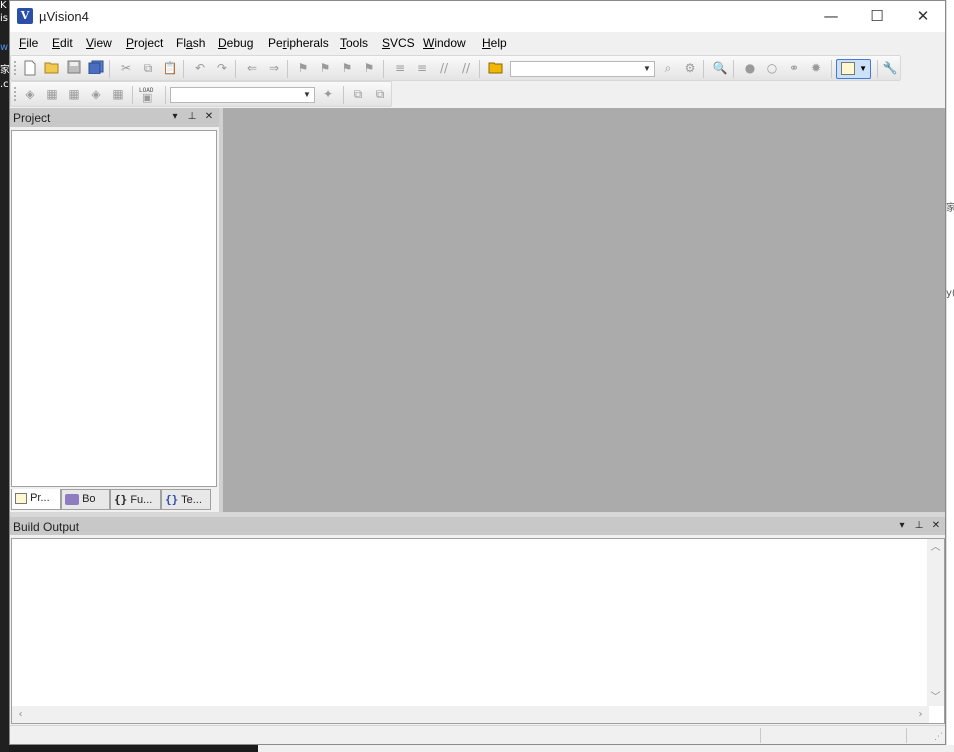 This screenshot has height=752, width=954. Describe the element at coordinates (720, 68) in the screenshot. I see `zoom-find-icon: 🔍` at that location.